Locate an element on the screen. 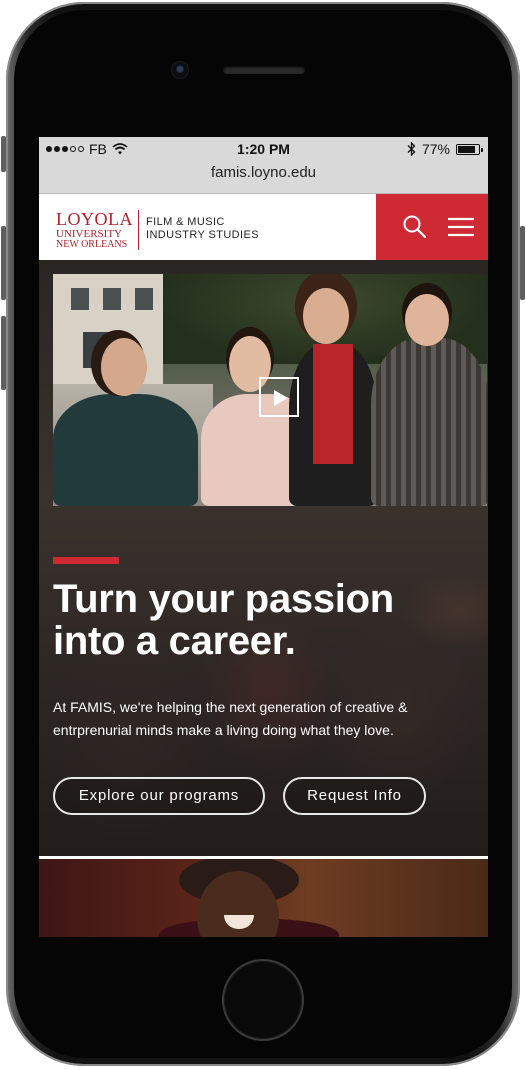 This screenshot has height=1070, width=526. header-actions is located at coordinates (432, 227).